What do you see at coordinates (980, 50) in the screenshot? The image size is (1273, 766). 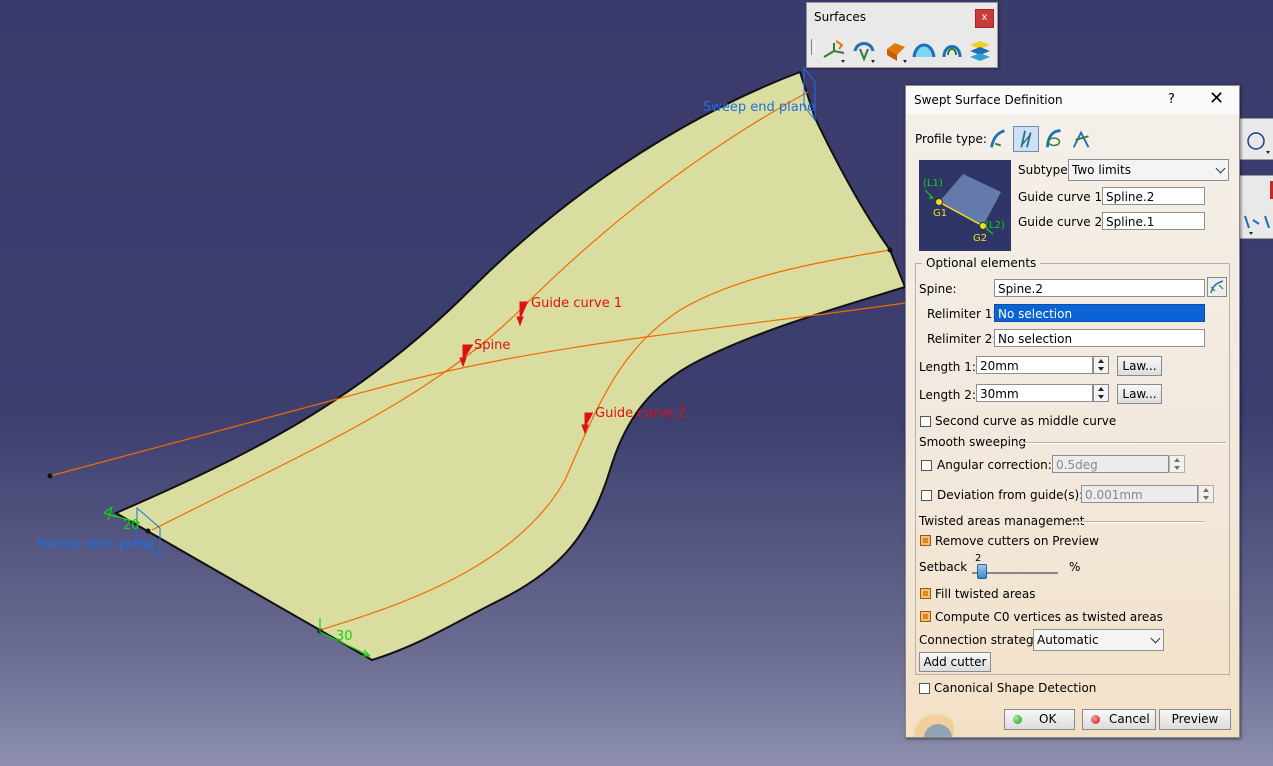 I see `multisection-icon` at bounding box center [980, 50].